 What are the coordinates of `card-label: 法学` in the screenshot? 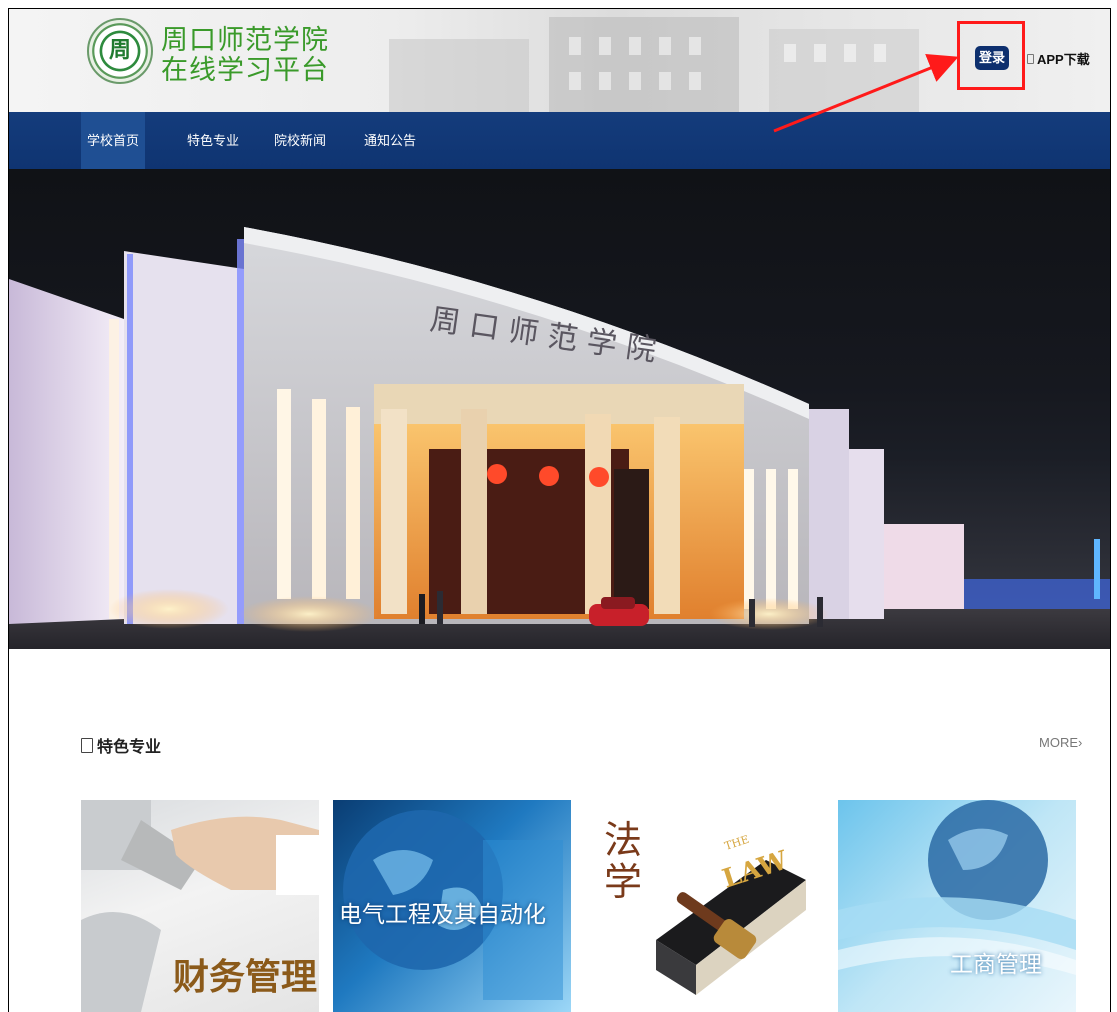 It's located at (623, 862).